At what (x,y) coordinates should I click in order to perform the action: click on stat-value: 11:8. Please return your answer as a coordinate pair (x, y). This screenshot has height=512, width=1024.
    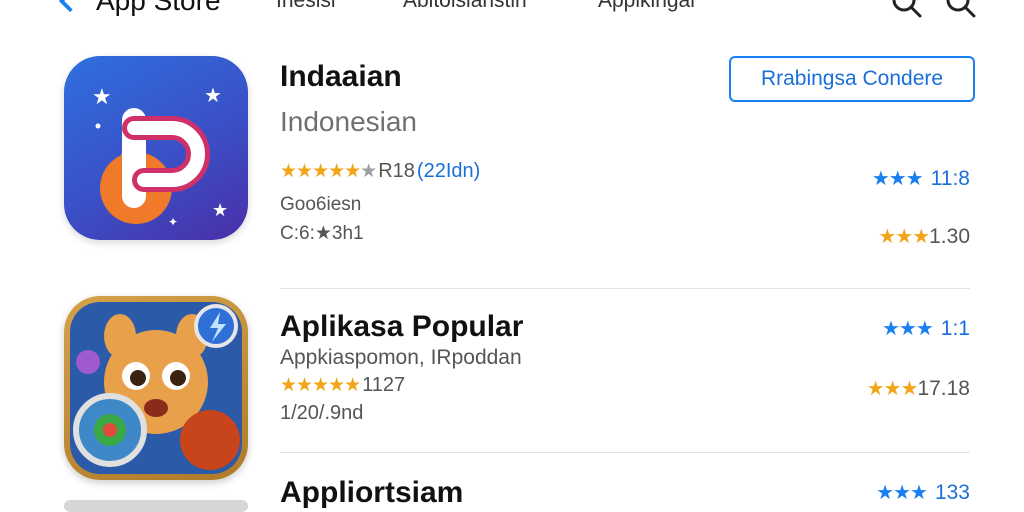
    Looking at the image, I should click on (950, 178).